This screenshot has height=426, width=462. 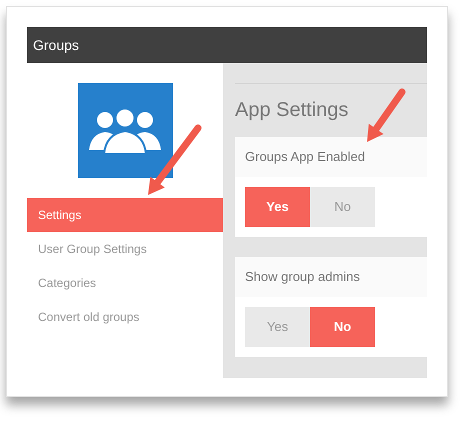 I want to click on sidebar-item: Categories, so click(x=125, y=283).